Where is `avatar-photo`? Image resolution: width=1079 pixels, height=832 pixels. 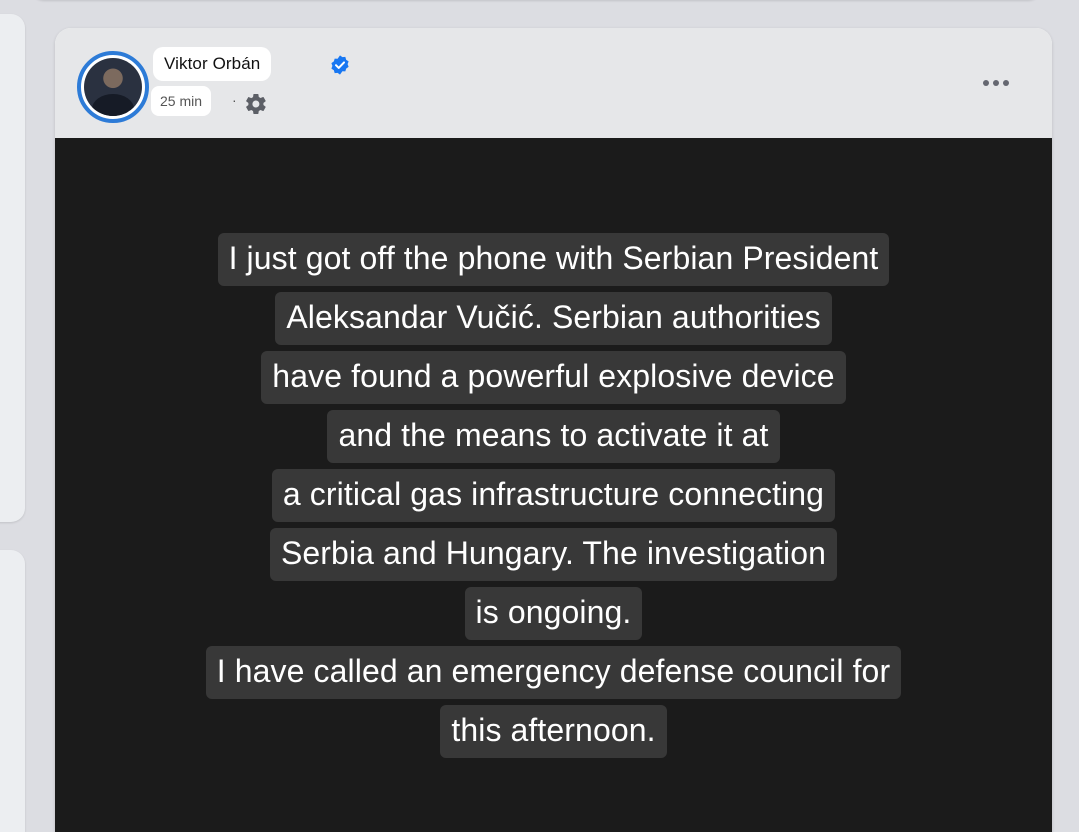 avatar-photo is located at coordinates (113, 87).